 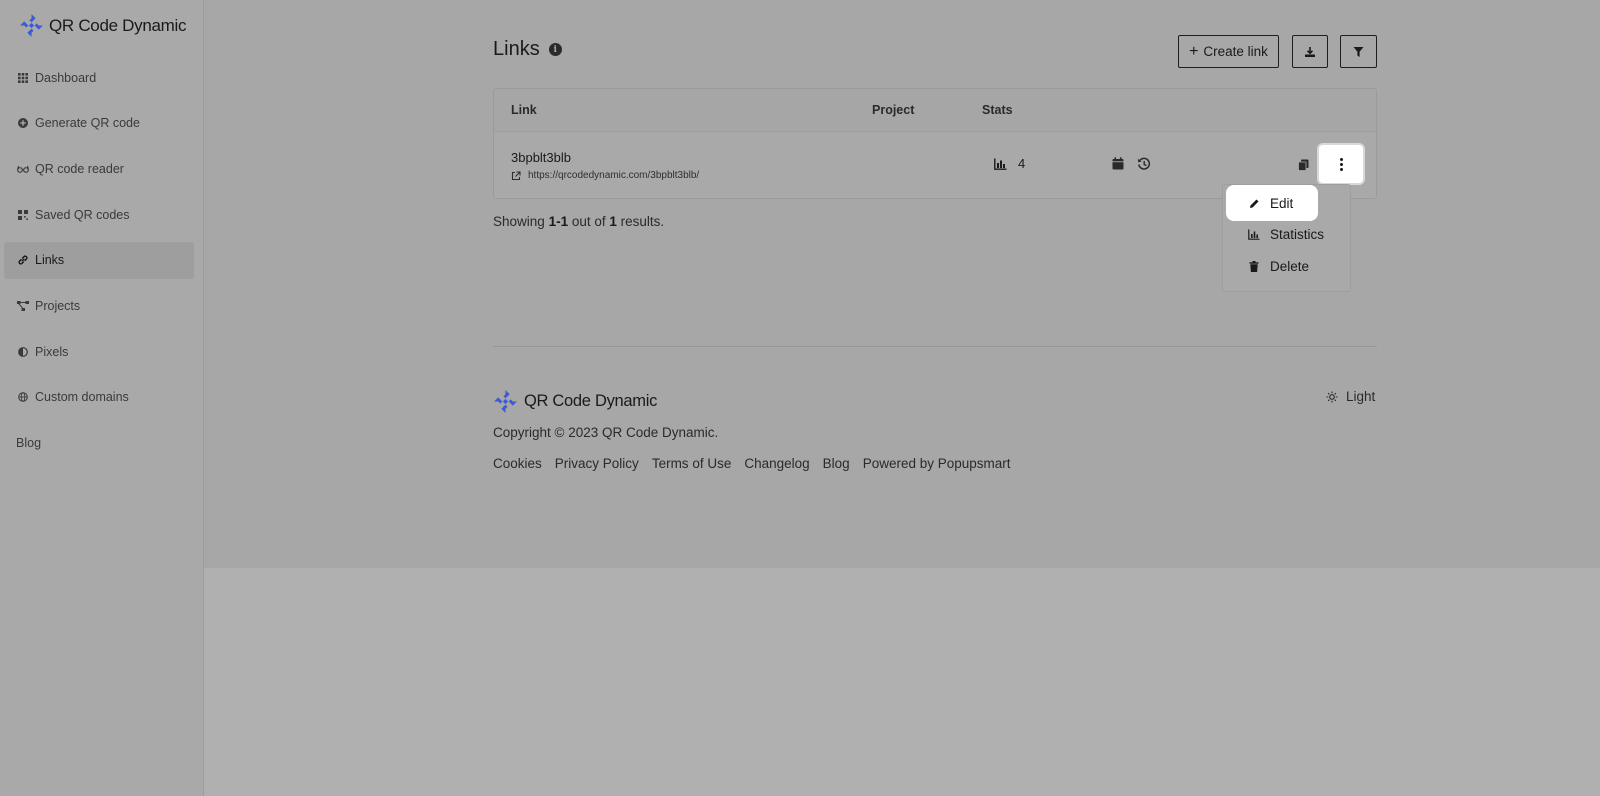 I want to click on sidebar-item-generate-qr-code: Generate QR code, so click(x=99, y=123).